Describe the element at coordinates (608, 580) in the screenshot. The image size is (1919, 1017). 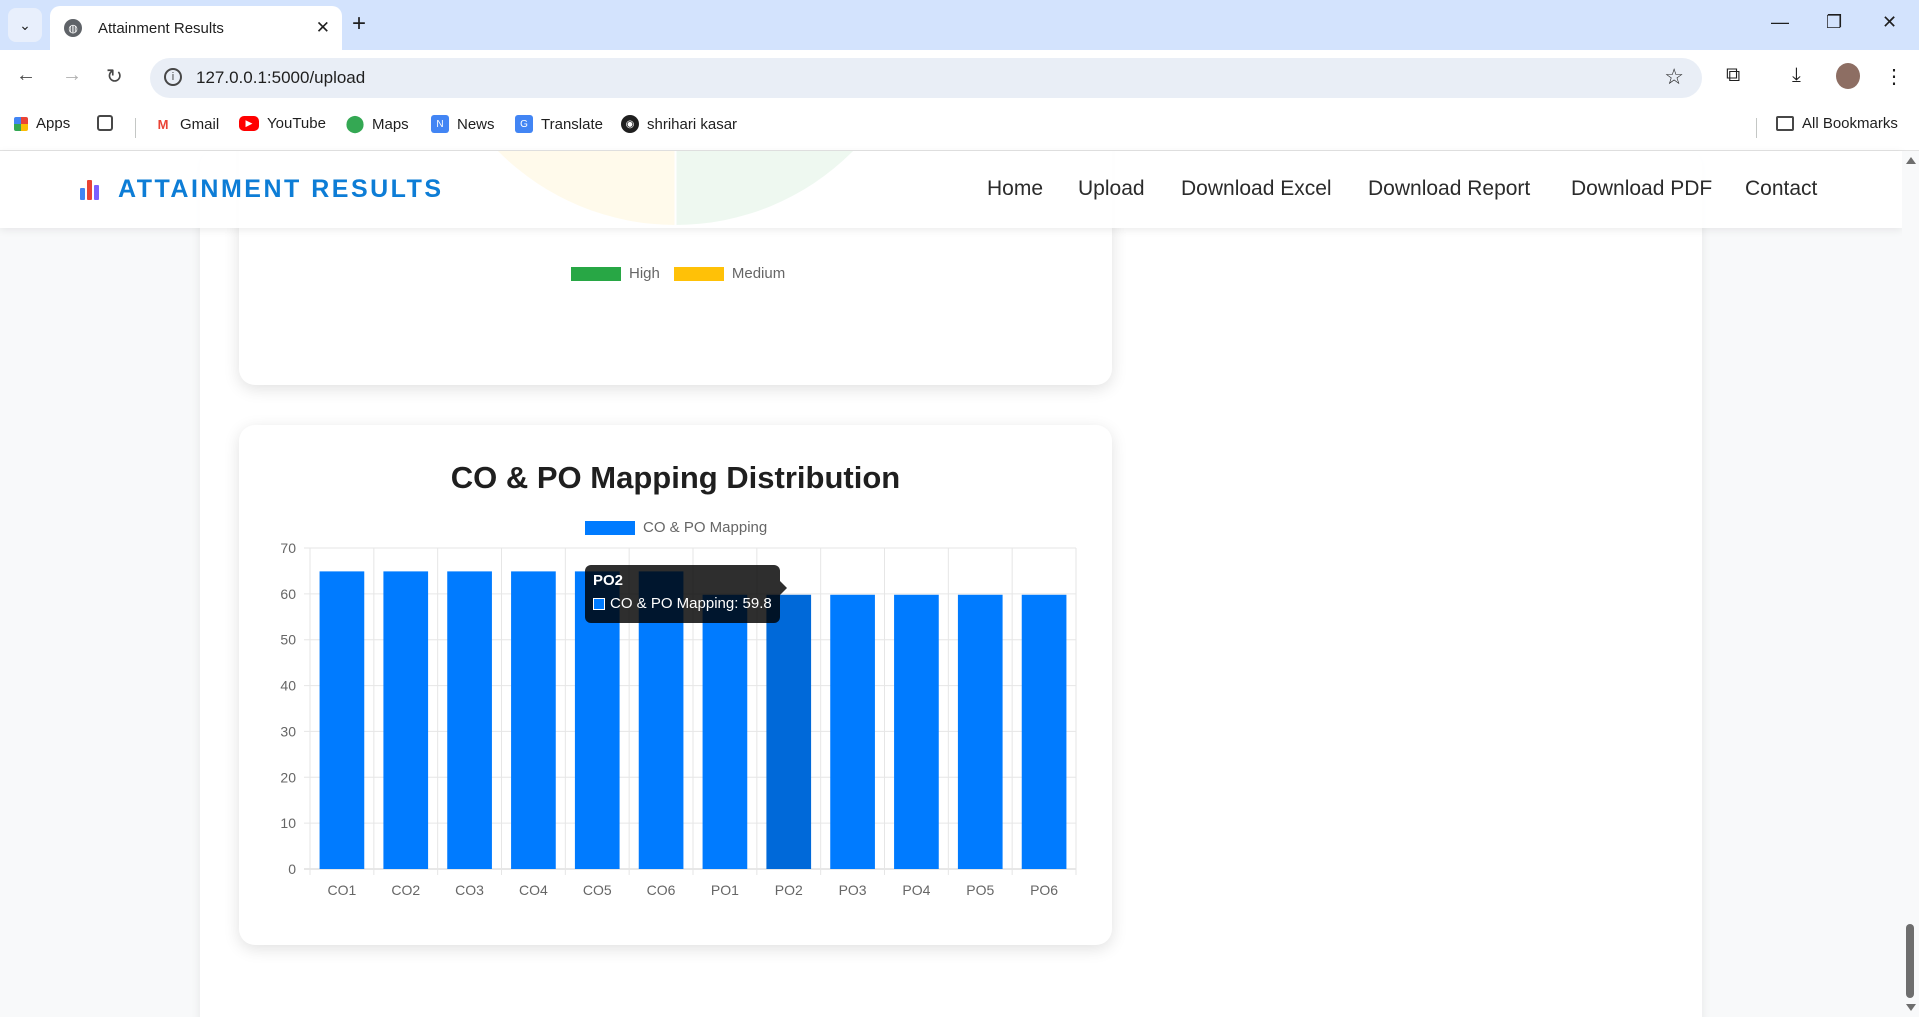
I see `tooltip-title: PO2` at that location.